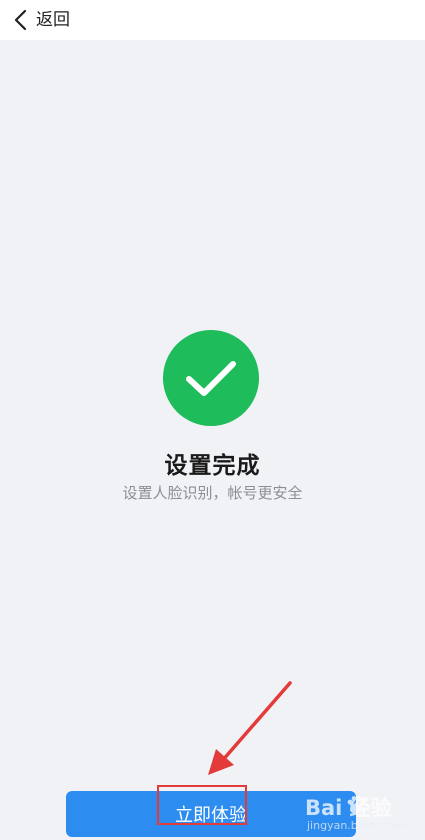 This screenshot has height=840, width=425. What do you see at coordinates (250, 728) in the screenshot?
I see `annotation-arrow-icon` at bounding box center [250, 728].